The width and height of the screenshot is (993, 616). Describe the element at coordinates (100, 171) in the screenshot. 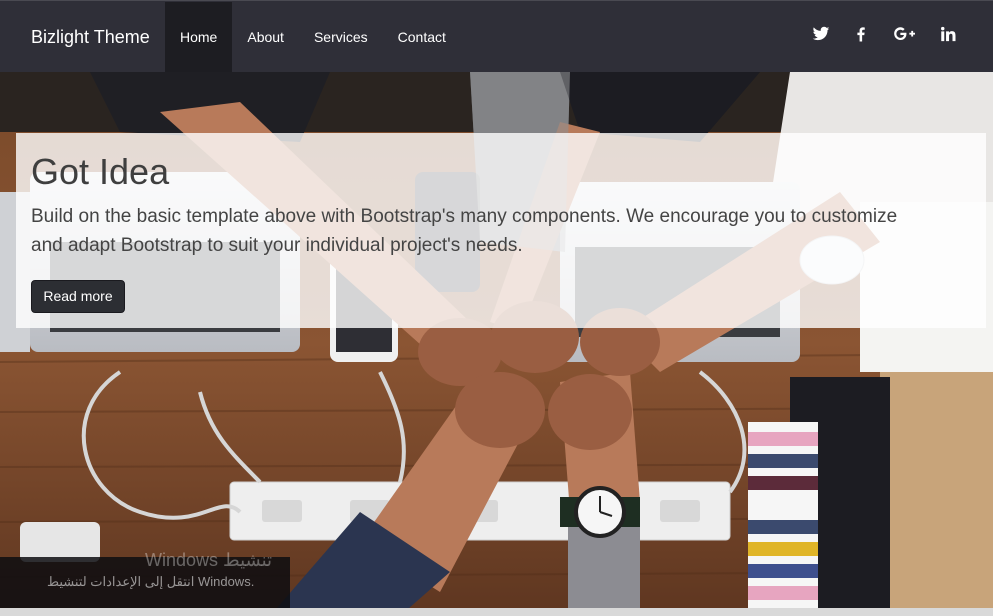

I see `jumbotron-title: Got Idea` at that location.